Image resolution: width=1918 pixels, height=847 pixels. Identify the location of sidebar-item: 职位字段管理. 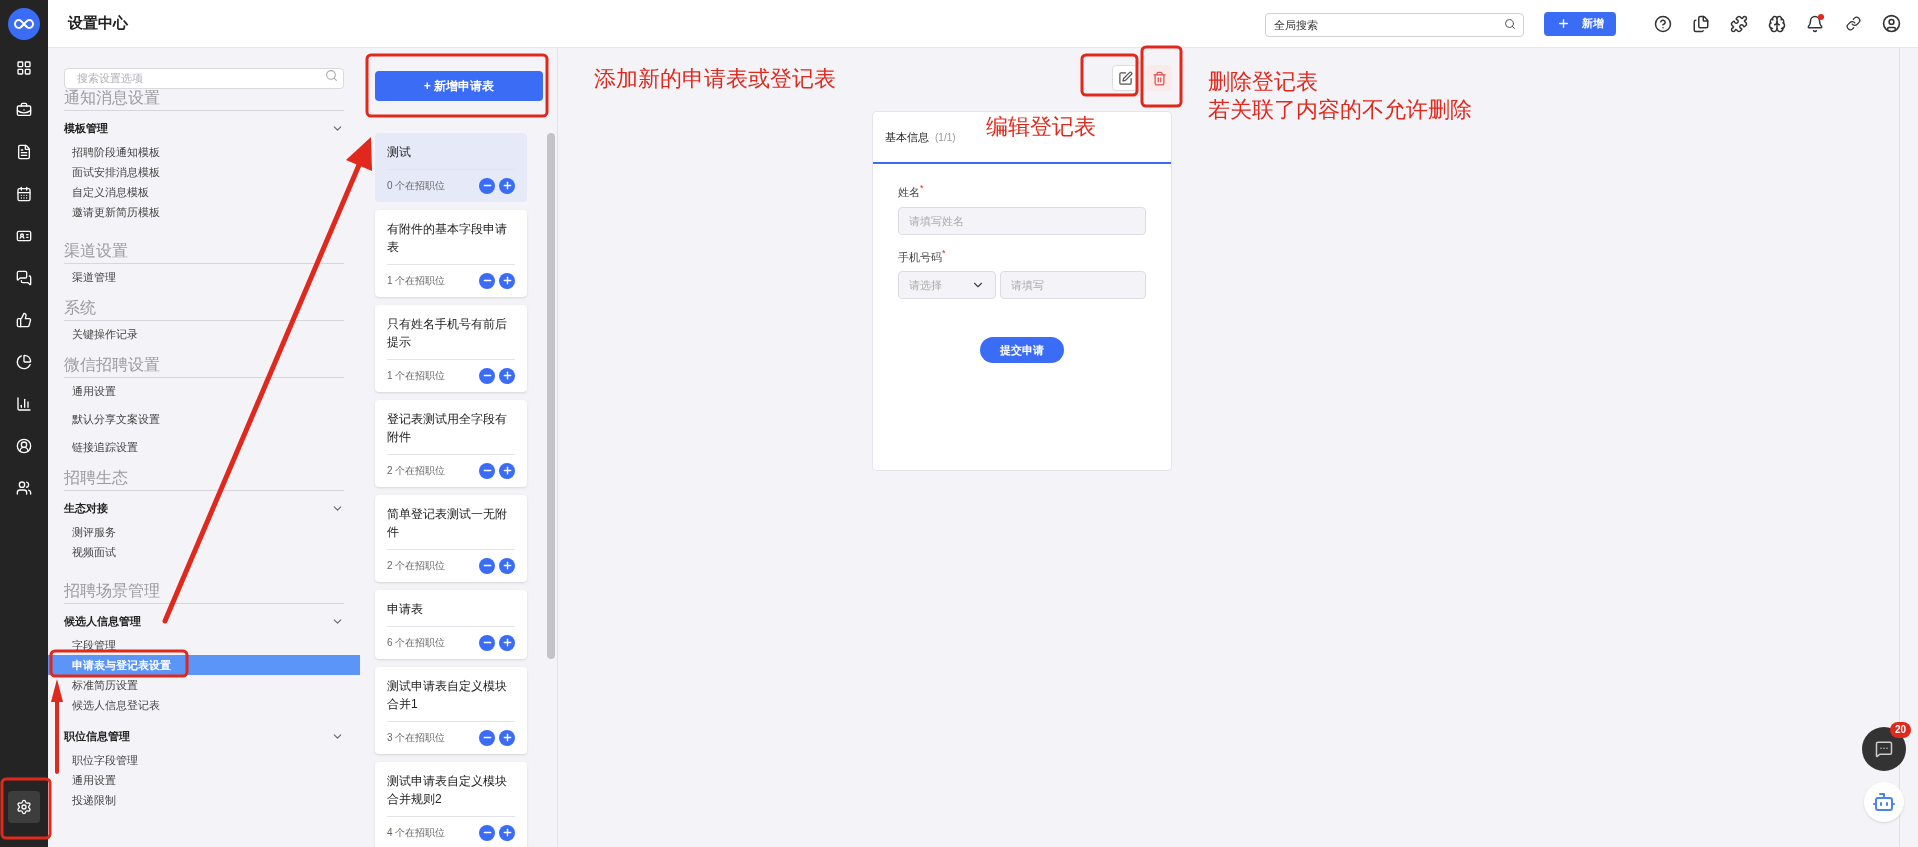
(97, 760).